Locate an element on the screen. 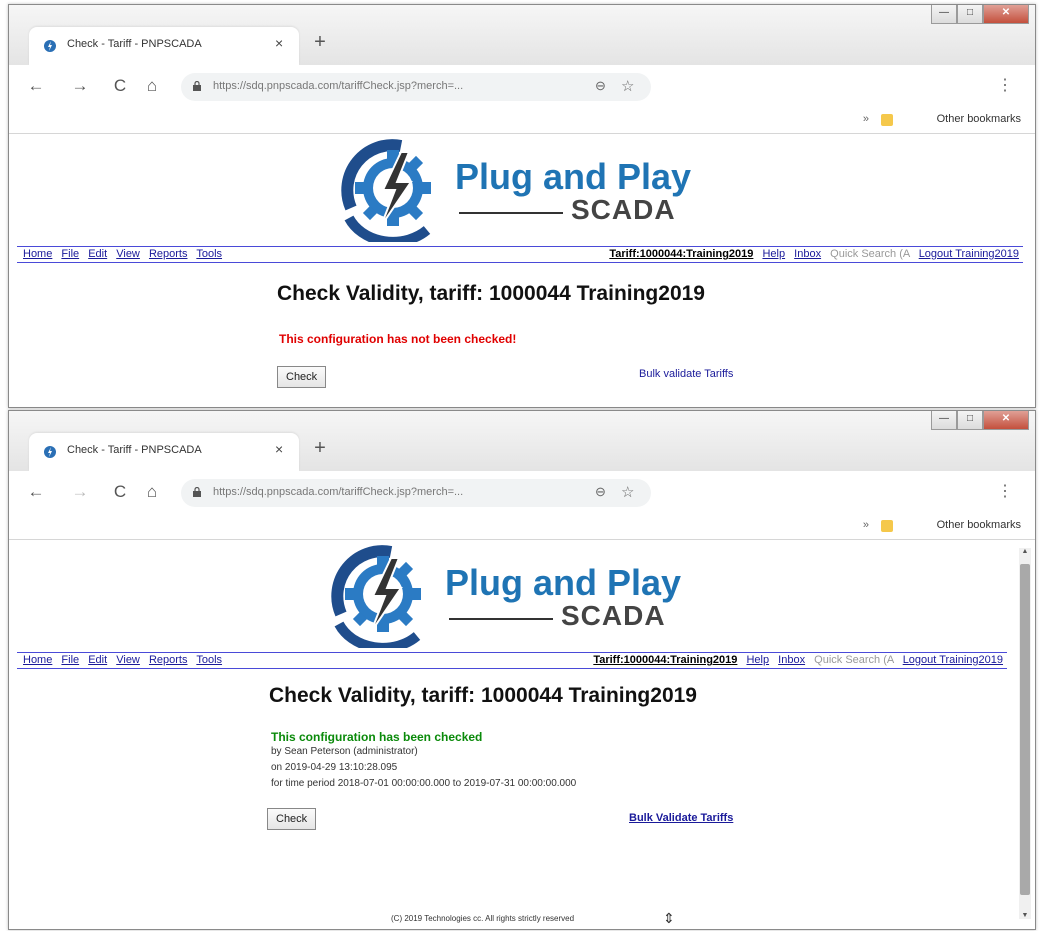 Image resolution: width=1044 pixels, height=931 pixels. scroll-up-icon: ▲ is located at coordinates (1025, 551).